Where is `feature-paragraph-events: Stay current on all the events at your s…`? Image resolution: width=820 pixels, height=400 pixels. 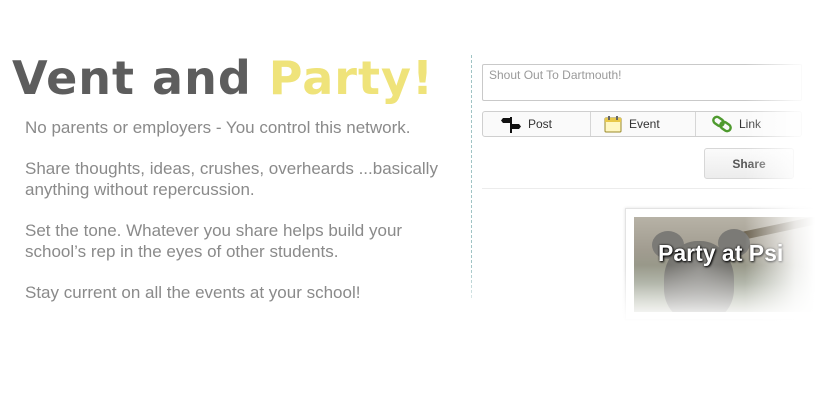 feature-paragraph-events: Stay current on all the events at your s… is located at coordinates (193, 292).